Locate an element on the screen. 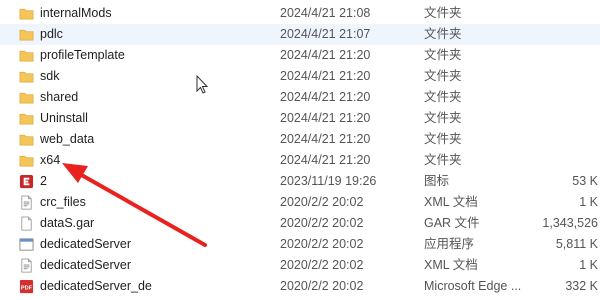 This screenshot has height=300, width=600. generic-file-icon is located at coordinates (26, 223).